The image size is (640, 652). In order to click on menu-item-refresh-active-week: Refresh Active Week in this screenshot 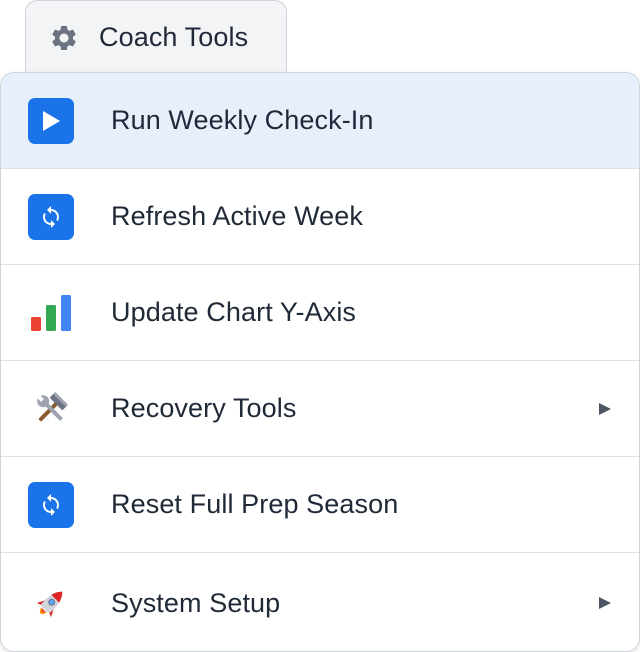, I will do `click(320, 217)`.